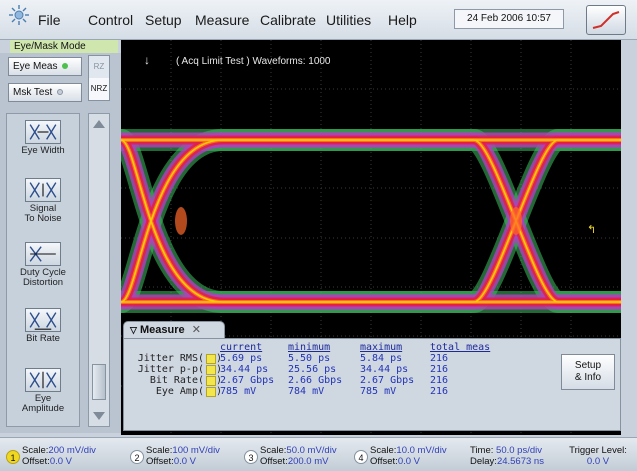 This screenshot has width=637, height=471. I want to click on trigger-level-marker: ↰, so click(591, 230).